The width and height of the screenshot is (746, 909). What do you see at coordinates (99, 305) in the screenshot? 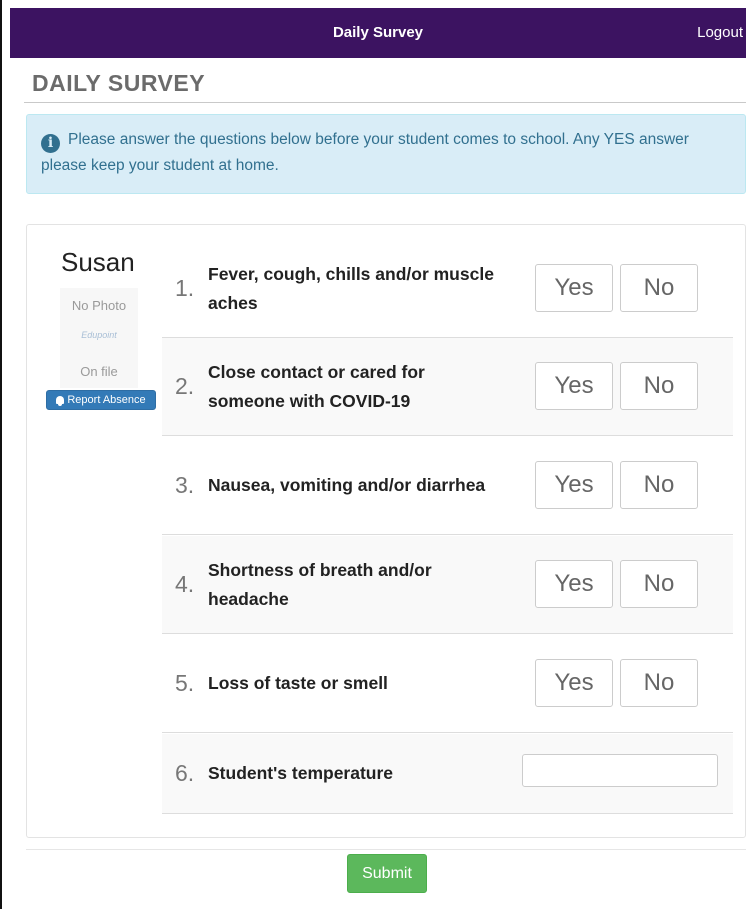
I see `no-photo-text: No Photo` at bounding box center [99, 305].